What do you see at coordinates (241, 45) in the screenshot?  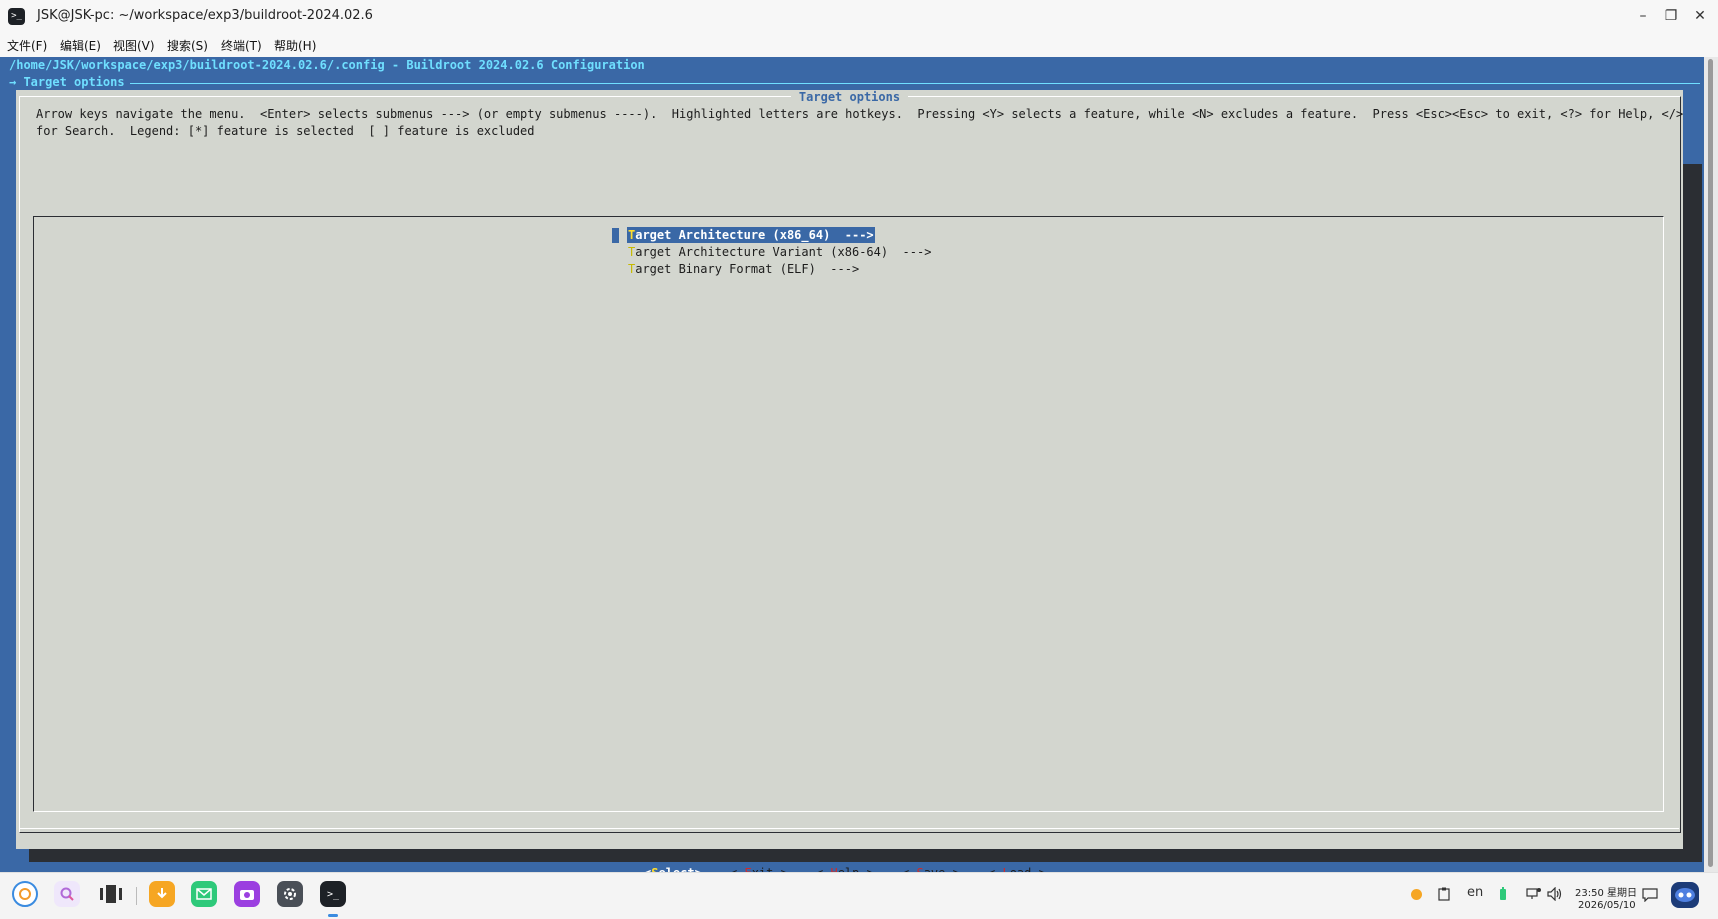 I see `menu-terminal: 终端(T)` at bounding box center [241, 45].